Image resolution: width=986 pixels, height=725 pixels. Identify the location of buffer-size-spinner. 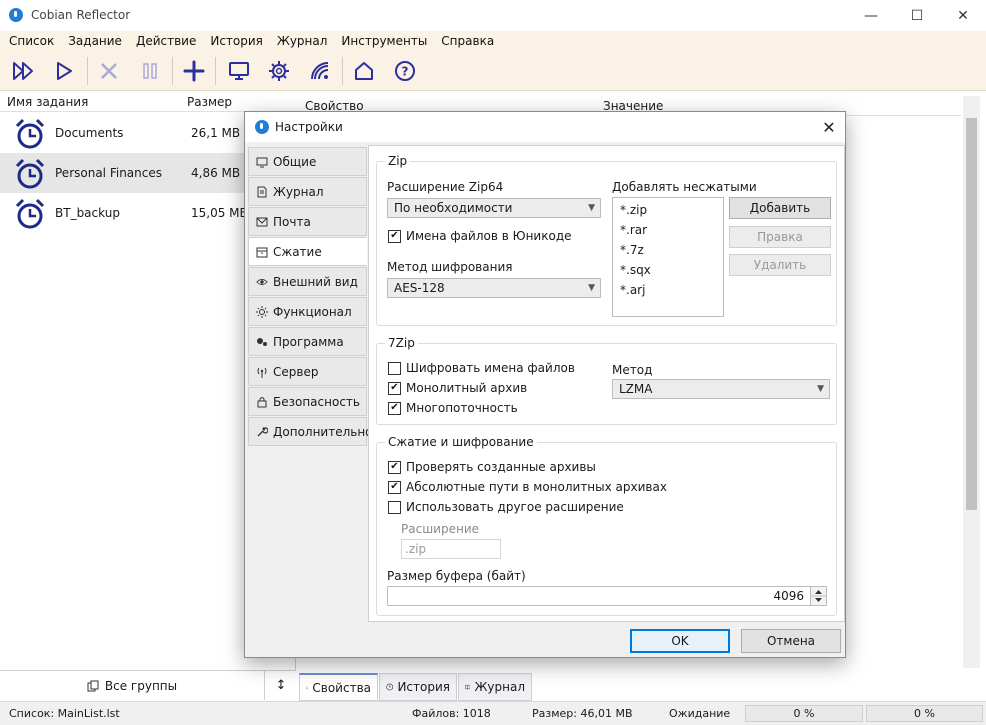
(818, 596).